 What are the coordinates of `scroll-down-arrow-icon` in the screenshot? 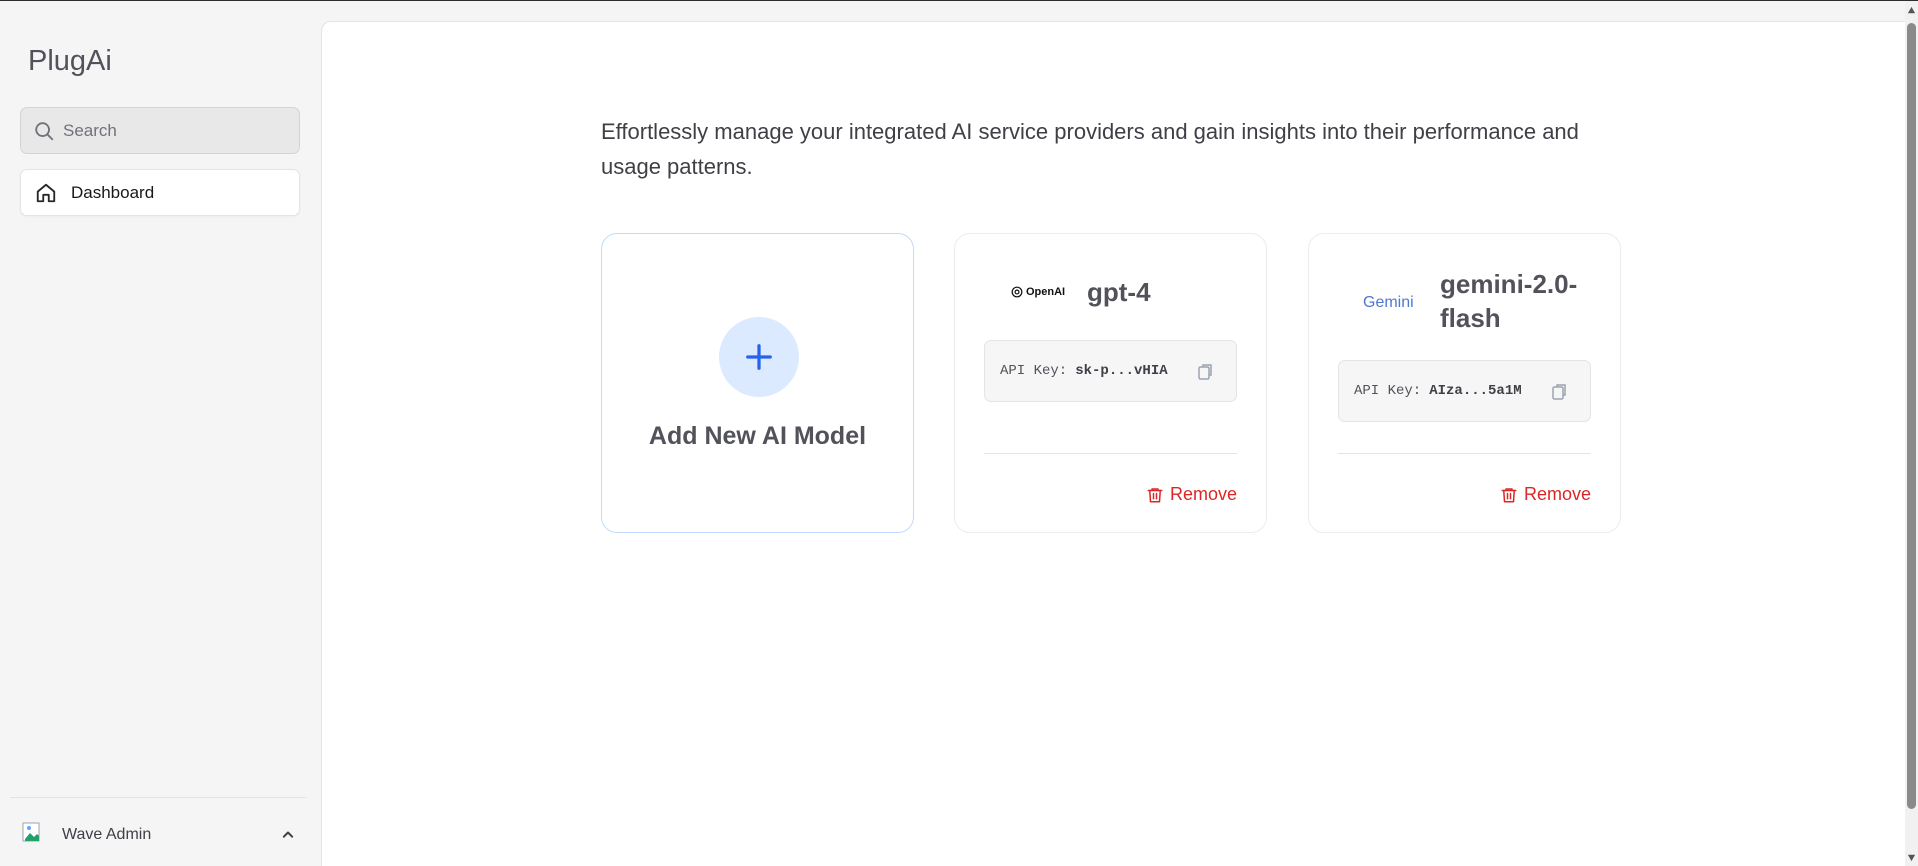 It's located at (1911, 857).